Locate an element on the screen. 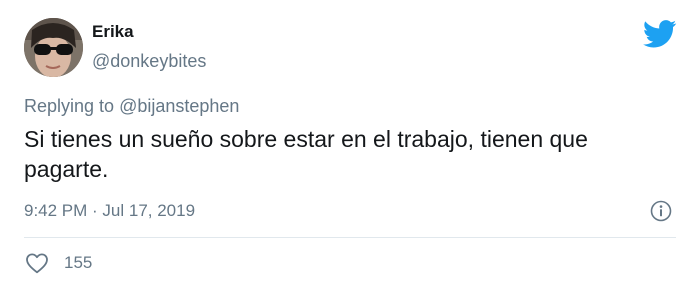 This screenshot has height=289, width=700. twitter-bird-icon is located at coordinates (660, 34).